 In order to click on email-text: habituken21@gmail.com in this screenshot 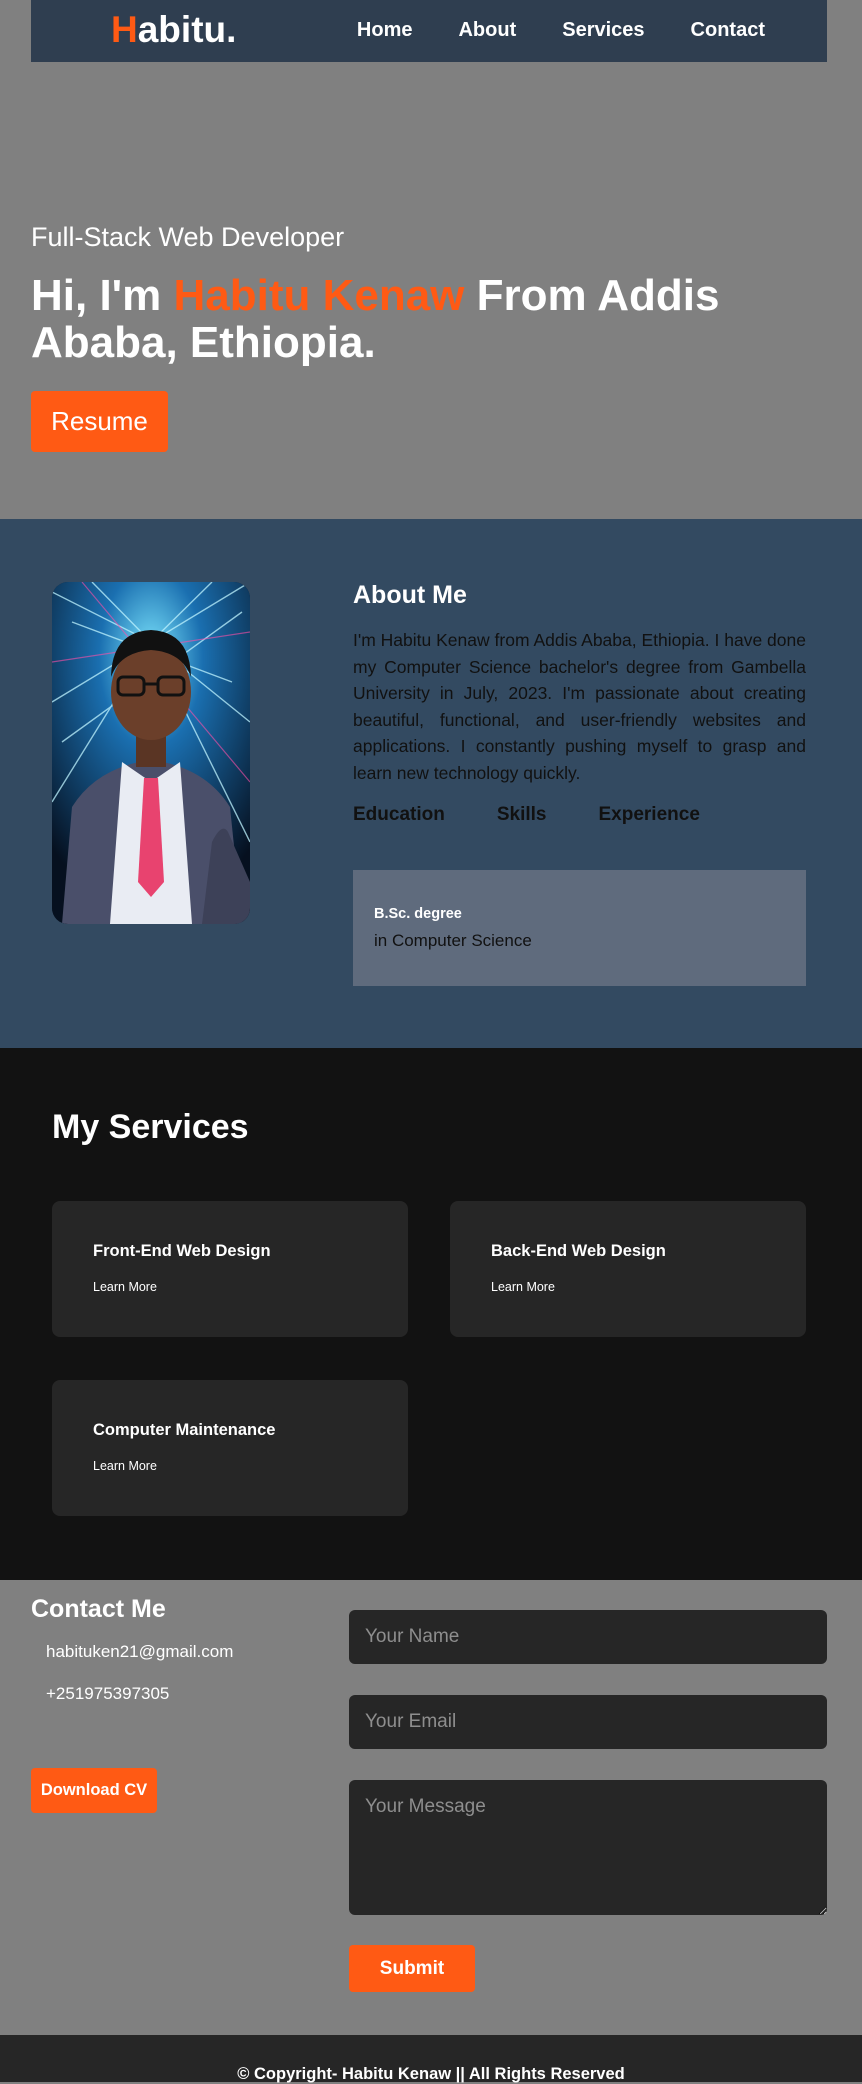, I will do `click(140, 1651)`.